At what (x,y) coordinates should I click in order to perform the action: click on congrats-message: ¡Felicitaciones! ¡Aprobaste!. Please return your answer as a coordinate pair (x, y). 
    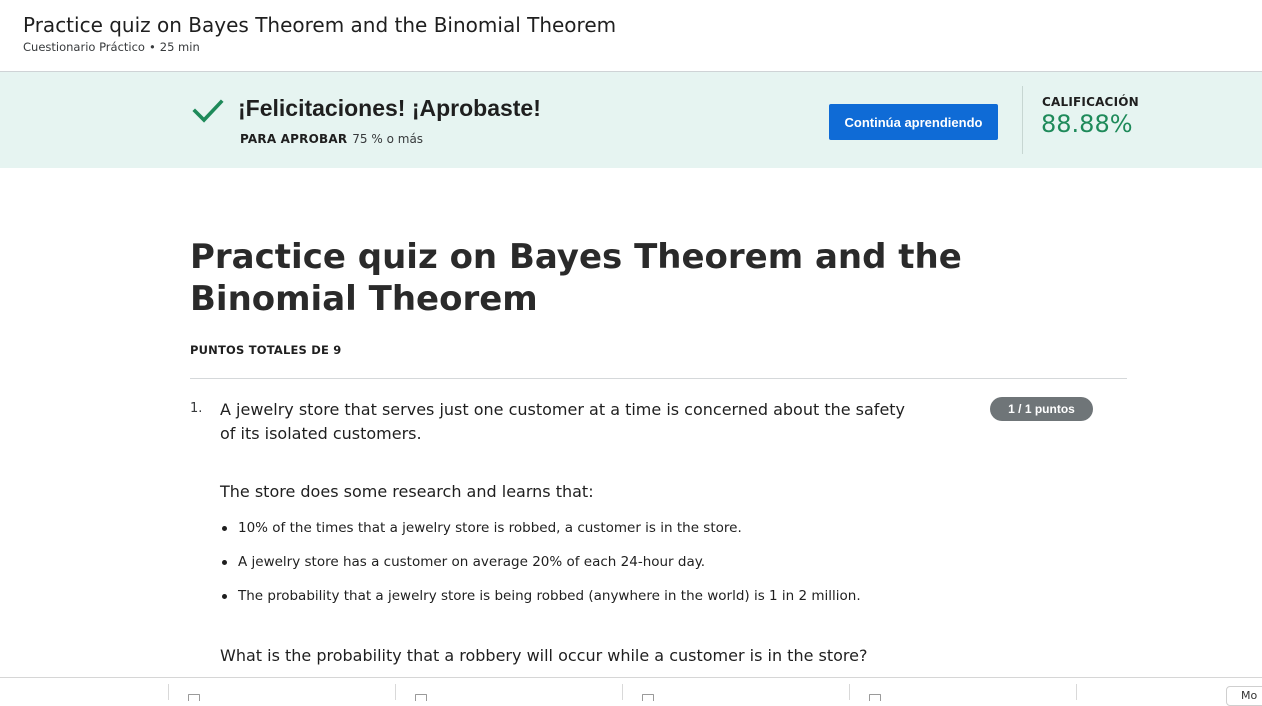
    Looking at the image, I should click on (389, 108).